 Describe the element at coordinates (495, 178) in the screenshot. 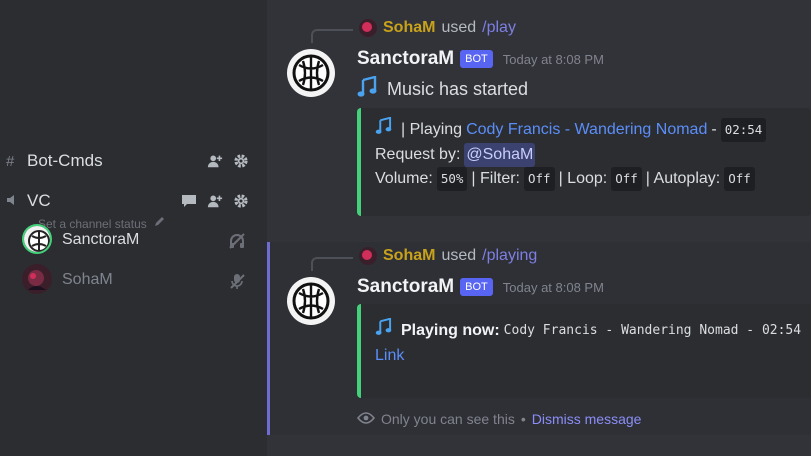

I see `filter-label: | Filter:` at that location.